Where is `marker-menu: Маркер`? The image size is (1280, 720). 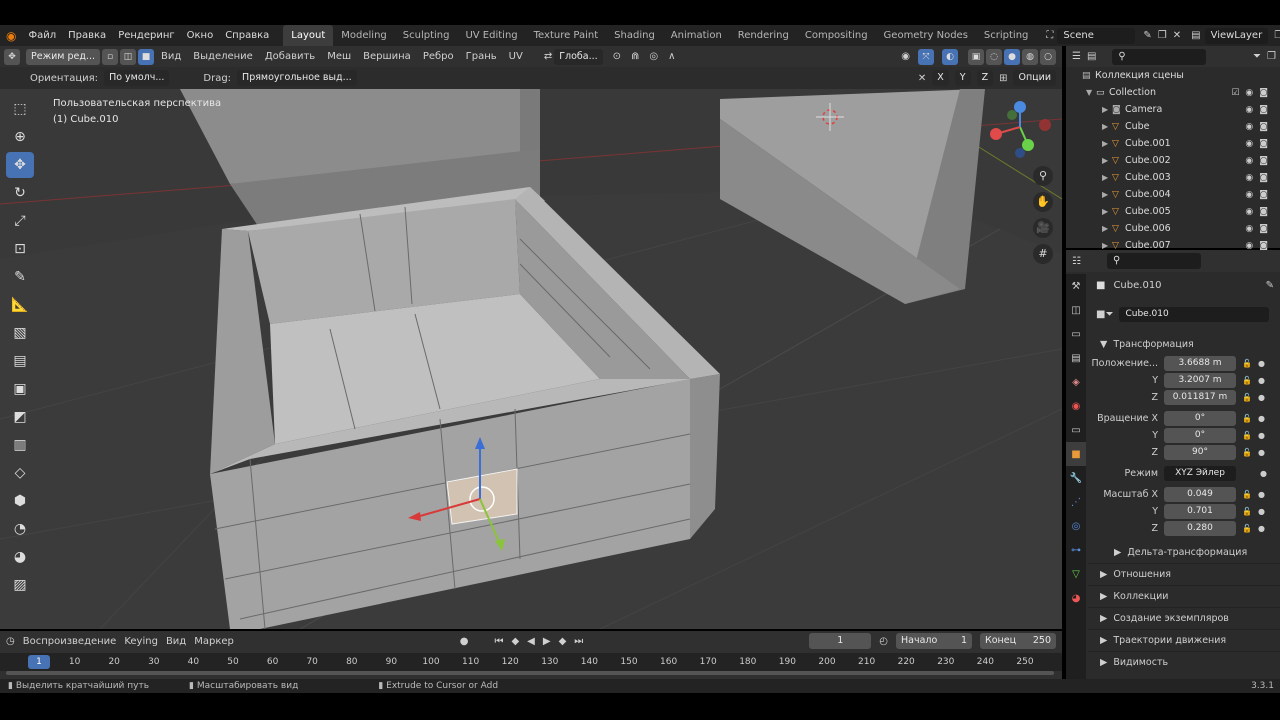
marker-menu: Маркер is located at coordinates (214, 641).